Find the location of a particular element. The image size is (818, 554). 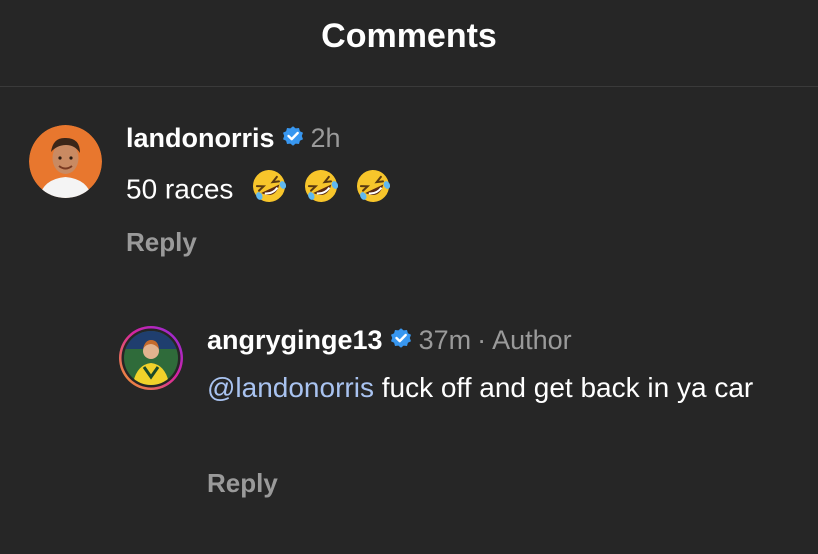

comment-text-content: fuck off and get back in ya car is located at coordinates (563, 387).